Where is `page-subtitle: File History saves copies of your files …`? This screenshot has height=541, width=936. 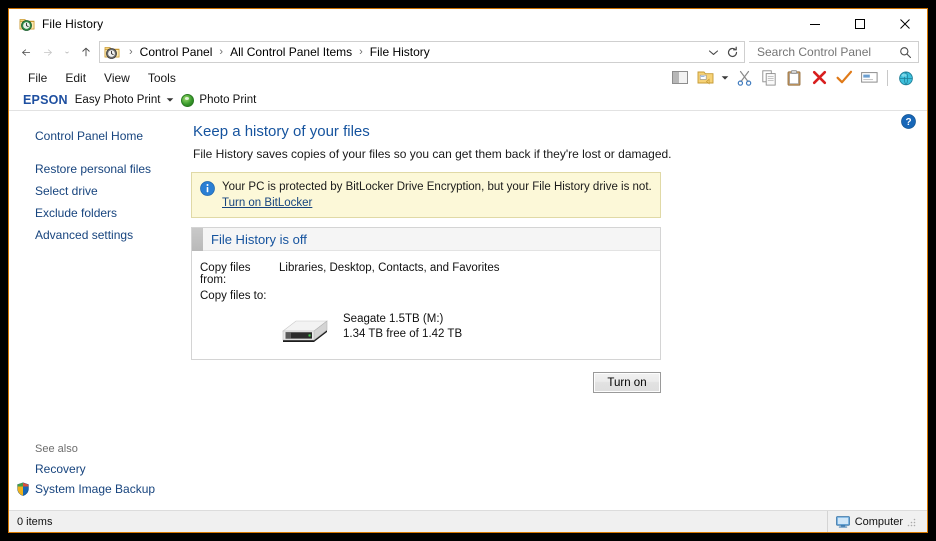
page-subtitle: File History saves copies of your files … is located at coordinates (432, 154).